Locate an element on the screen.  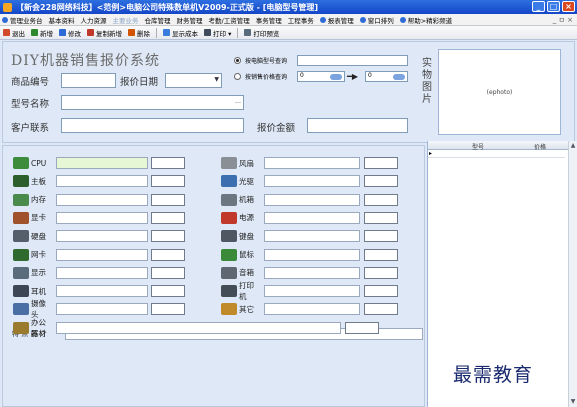
menu-item: 财务管理 is located at coordinates (190, 20).